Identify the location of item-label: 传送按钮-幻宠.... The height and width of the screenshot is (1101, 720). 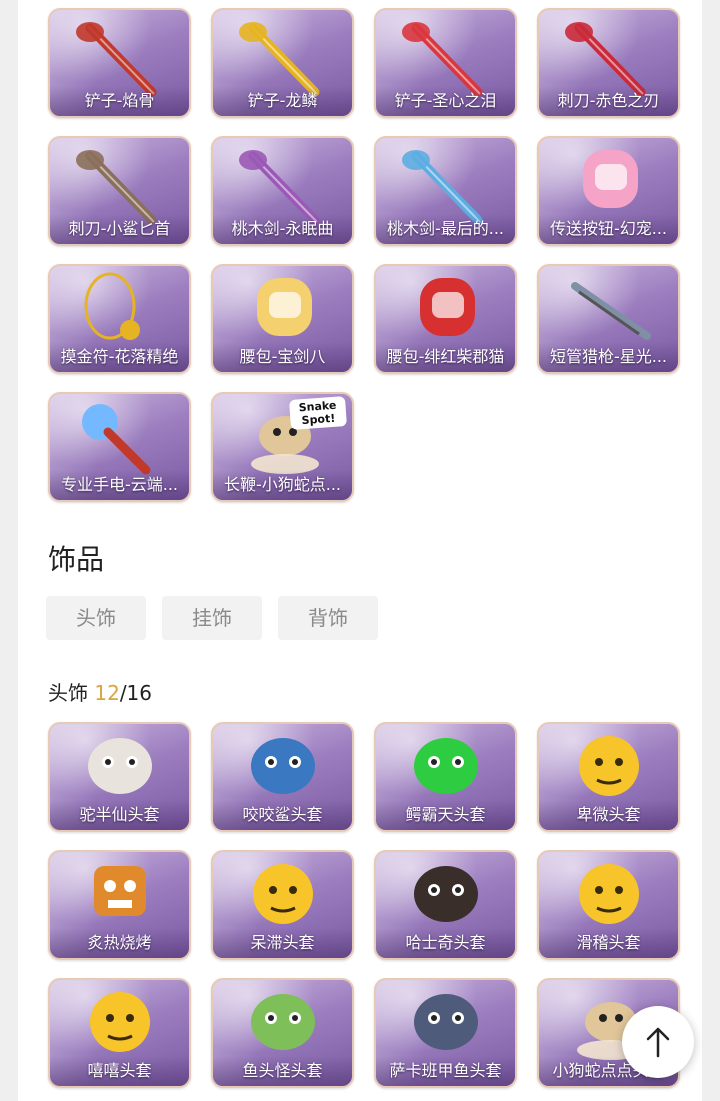
(608, 229).